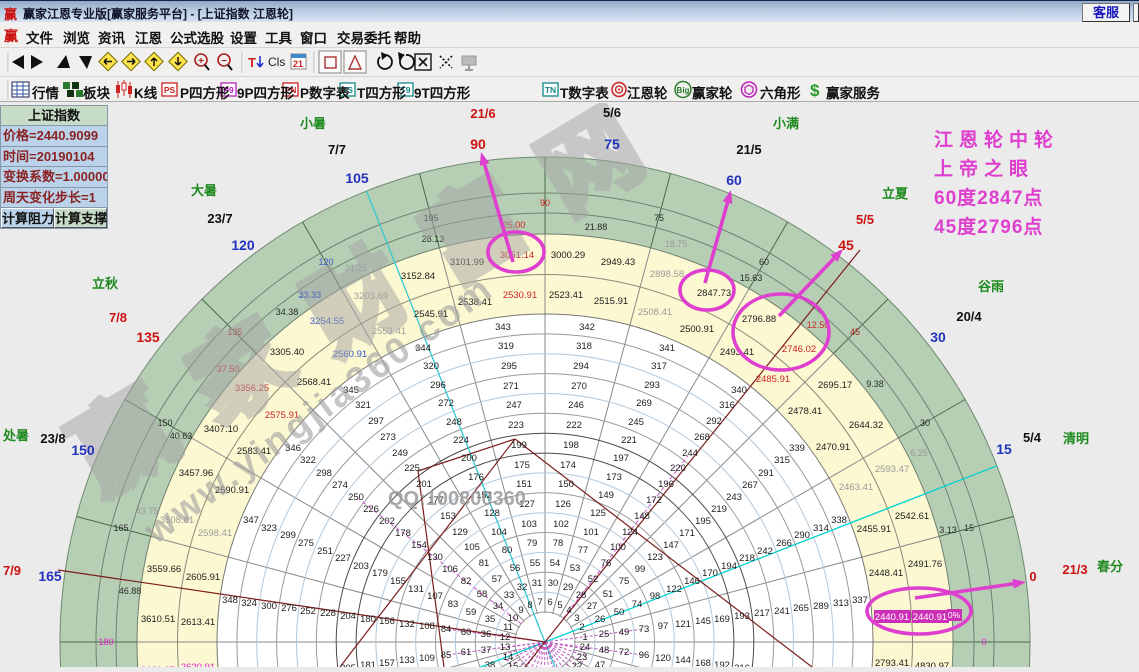  What do you see at coordinates (592, 606) in the screenshot?
I see `svg-text: 27` at bounding box center [592, 606].